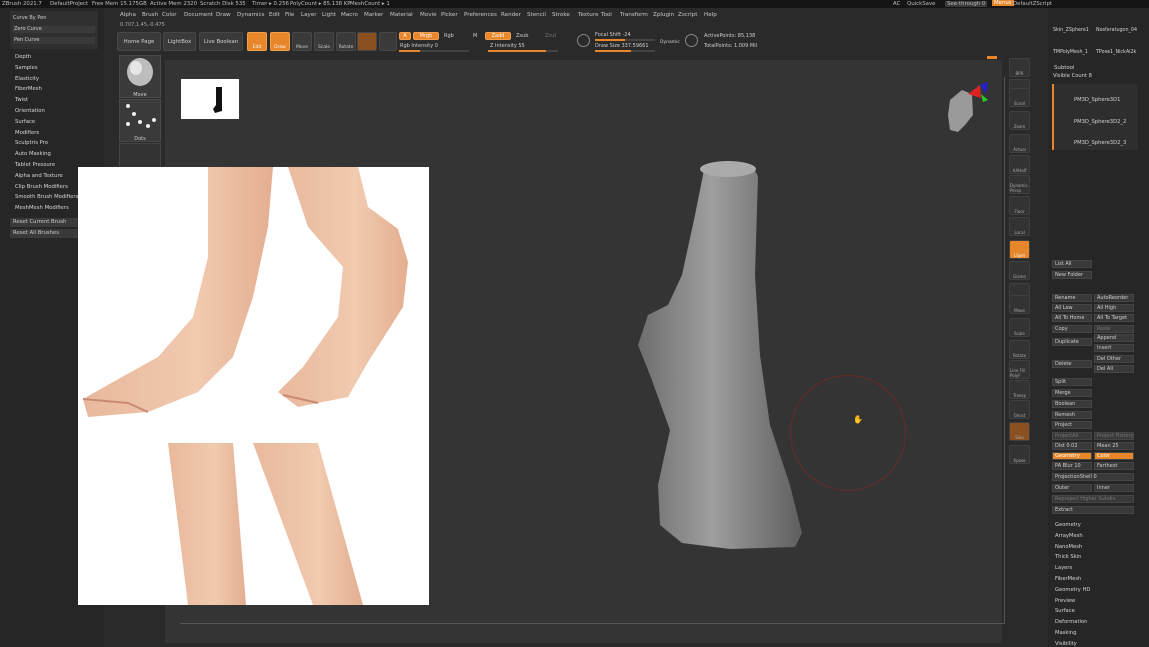 This screenshot has width=1149, height=647. What do you see at coordinates (507, 46) in the screenshot?
I see `z-intensity-slider: Z Intensity 55` at bounding box center [507, 46].